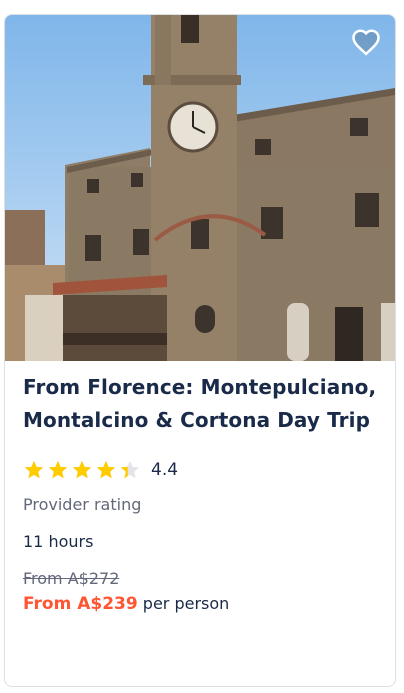 This screenshot has height=693, width=404. I want to click on provider-rating-label: Provider rating, so click(82, 504).